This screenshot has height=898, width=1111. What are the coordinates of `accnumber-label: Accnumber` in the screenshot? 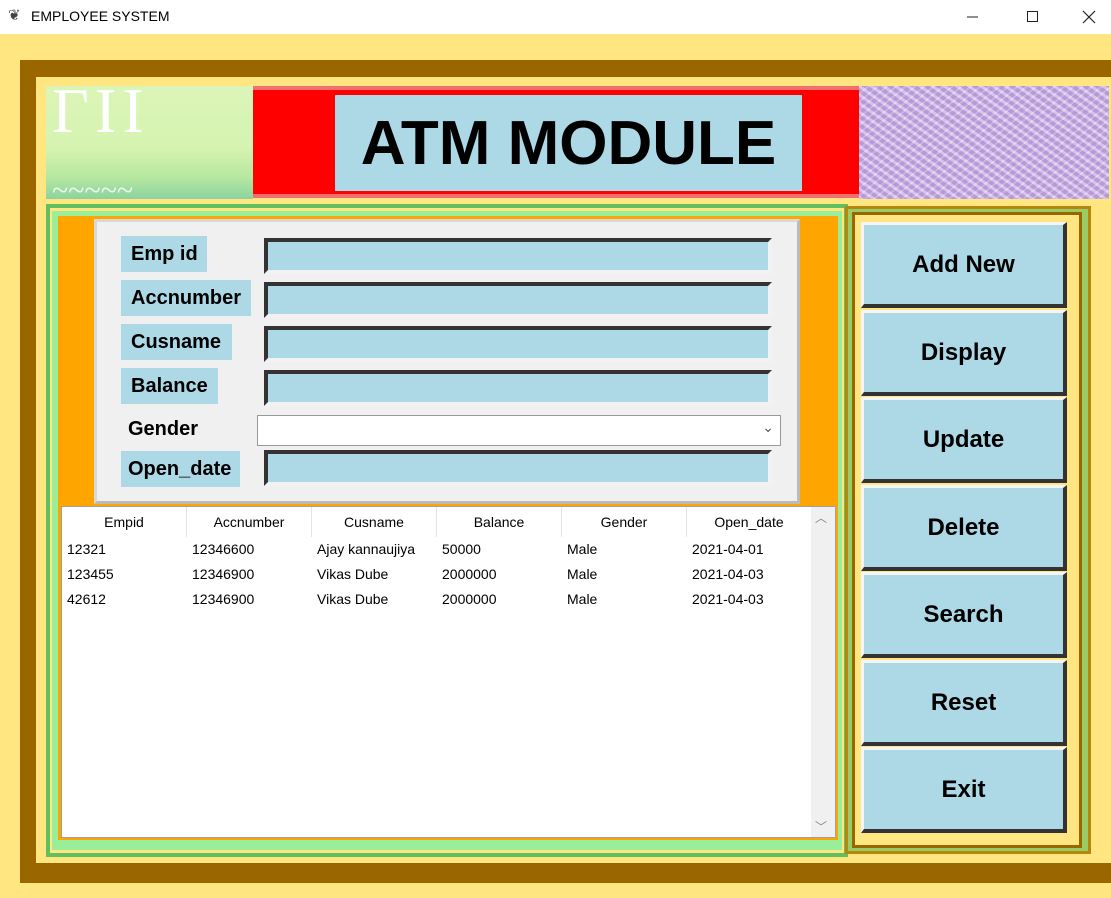 It's located at (186, 298).